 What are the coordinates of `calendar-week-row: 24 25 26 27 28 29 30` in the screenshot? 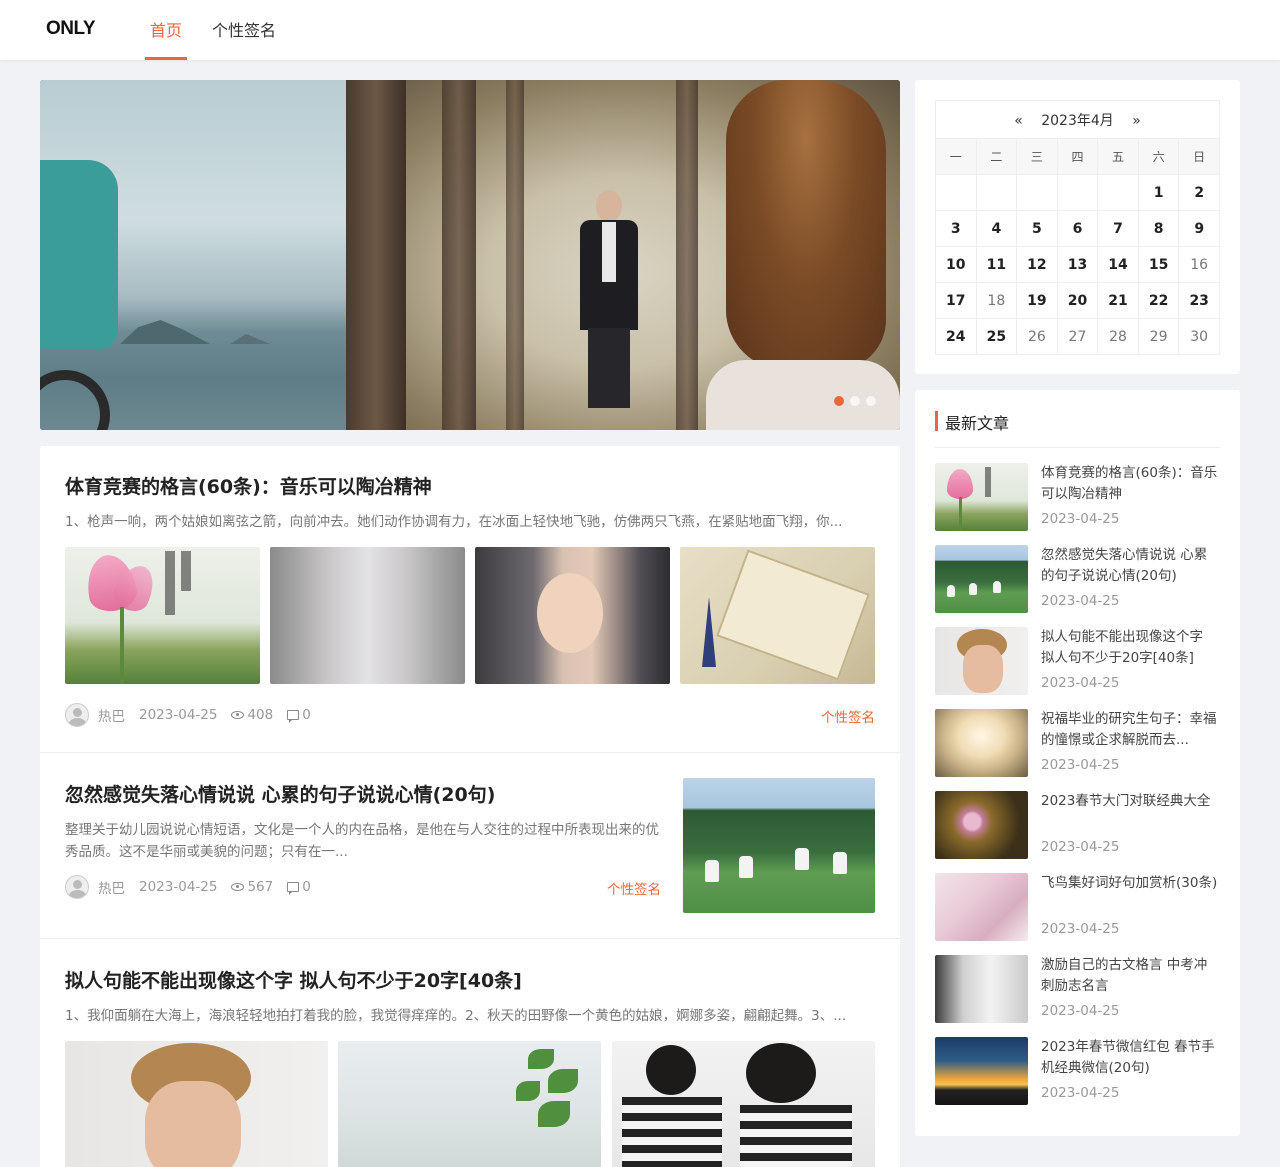 It's located at (1077, 336).